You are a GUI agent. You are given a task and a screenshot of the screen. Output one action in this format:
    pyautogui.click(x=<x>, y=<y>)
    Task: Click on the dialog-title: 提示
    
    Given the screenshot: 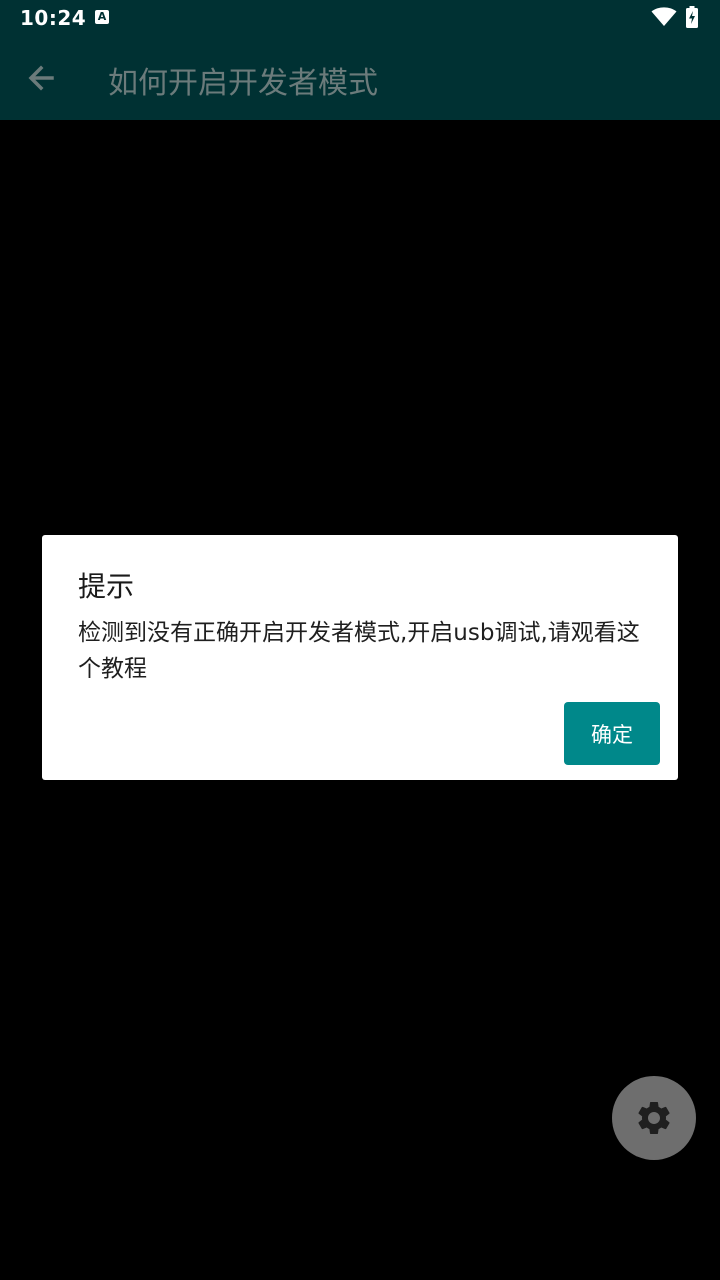 What is the action you would take?
    pyautogui.click(x=106, y=586)
    